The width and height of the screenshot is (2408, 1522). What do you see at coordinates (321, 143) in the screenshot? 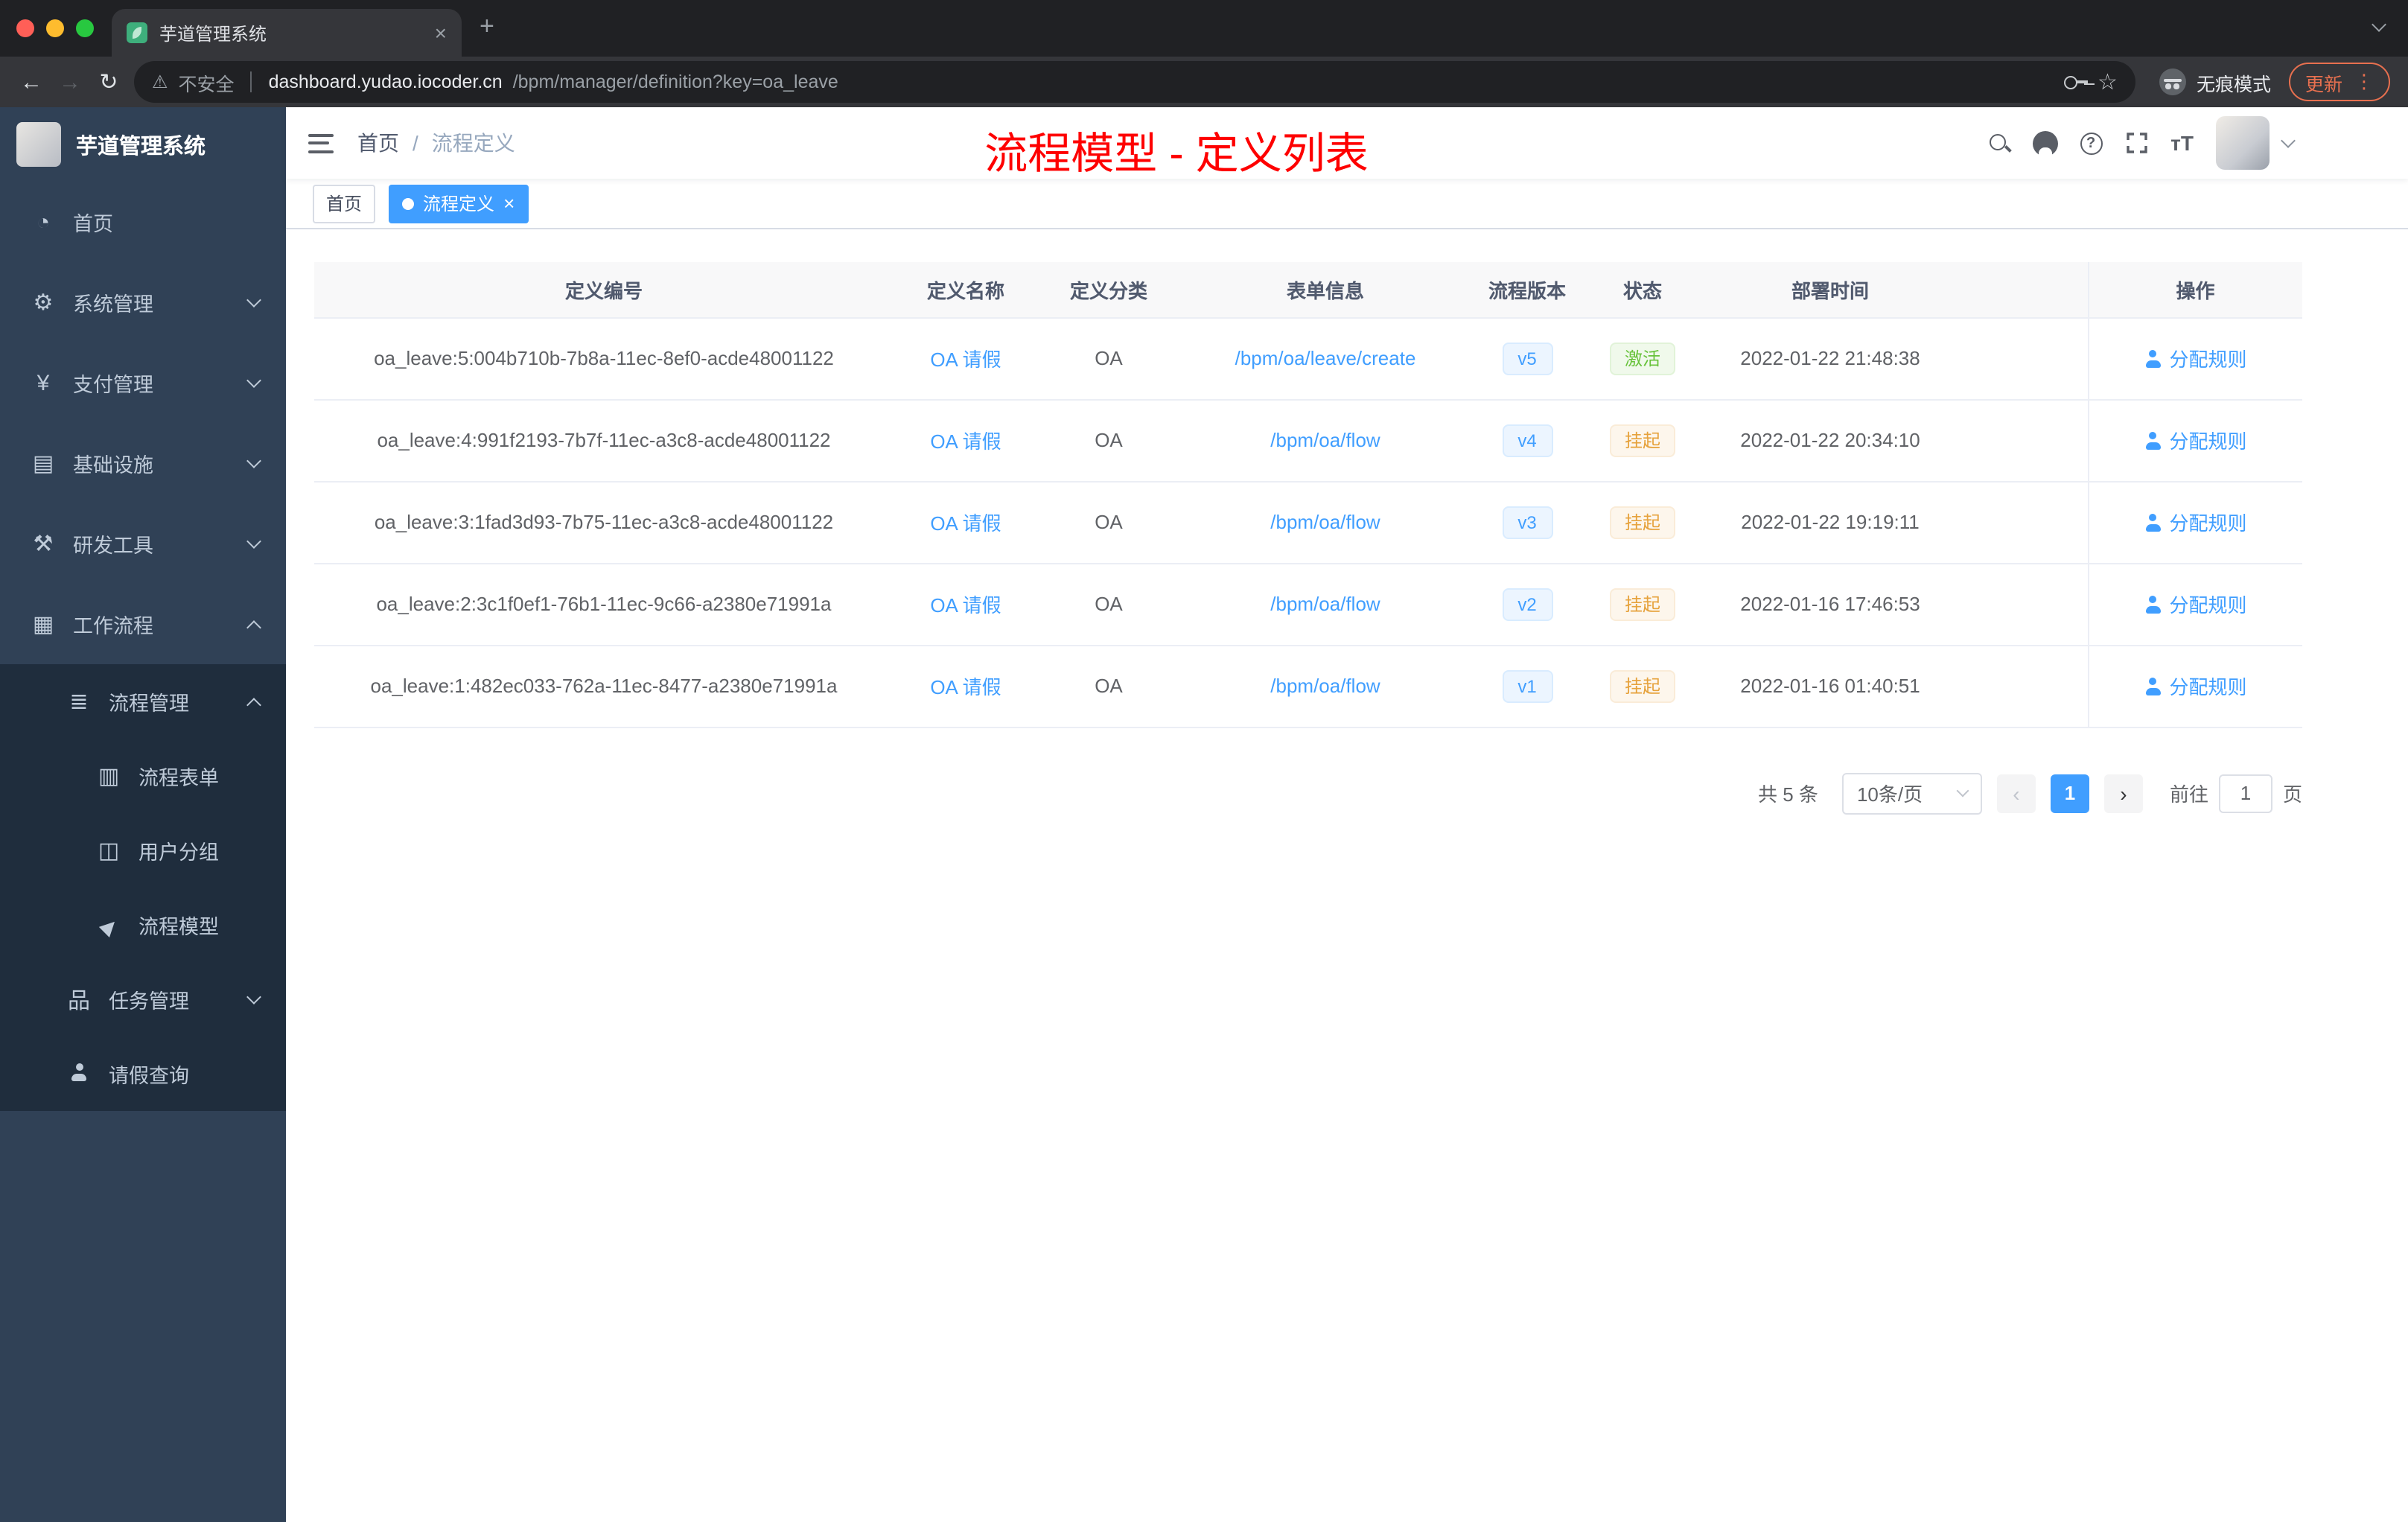
I see `hamburger-icon` at bounding box center [321, 143].